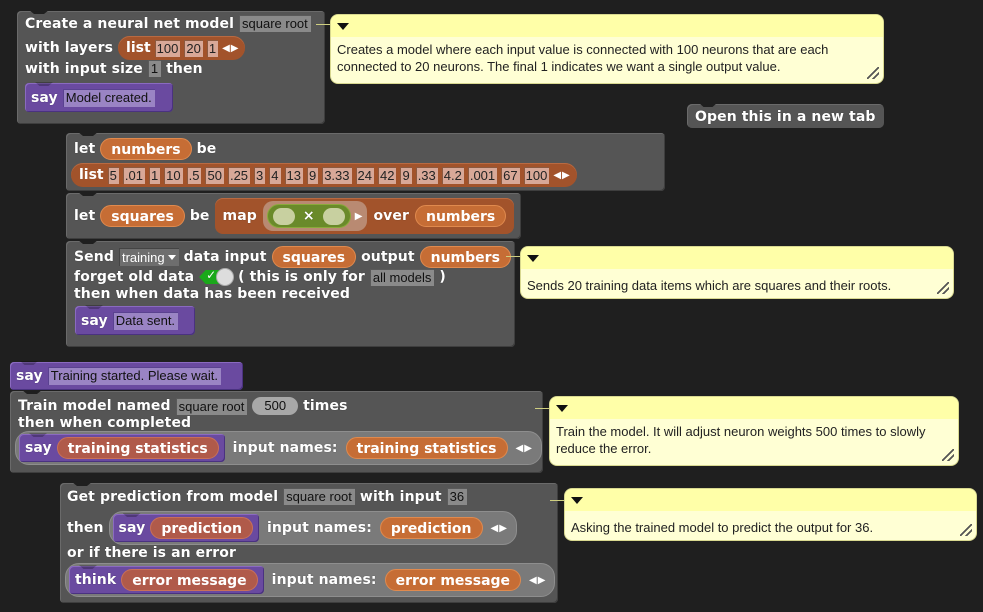 The image size is (983, 612). I want to click on create-model-label: Create a neural net model, so click(130, 23).